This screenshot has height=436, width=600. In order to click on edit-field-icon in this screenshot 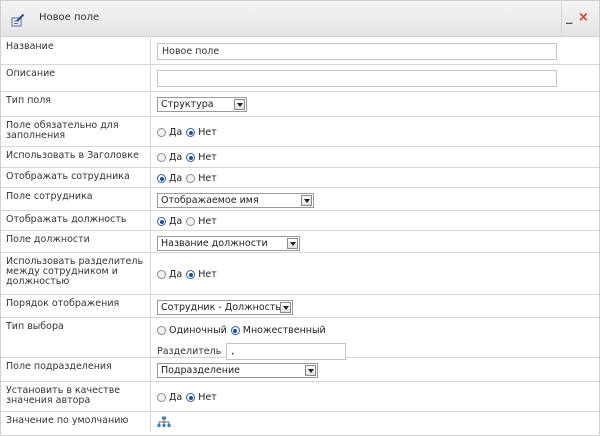, I will do `click(18, 20)`.